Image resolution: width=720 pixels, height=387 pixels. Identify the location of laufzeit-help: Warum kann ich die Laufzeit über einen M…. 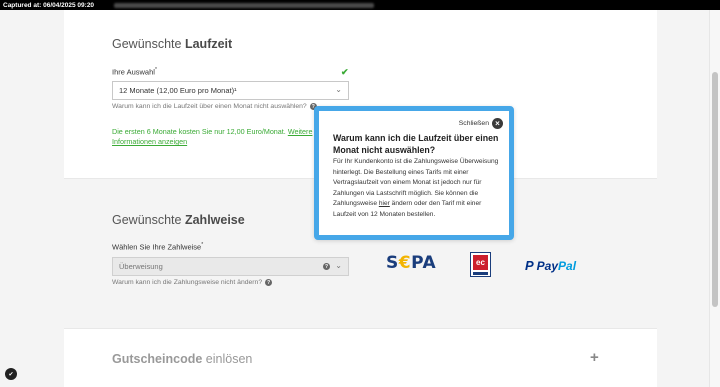
(214, 106).